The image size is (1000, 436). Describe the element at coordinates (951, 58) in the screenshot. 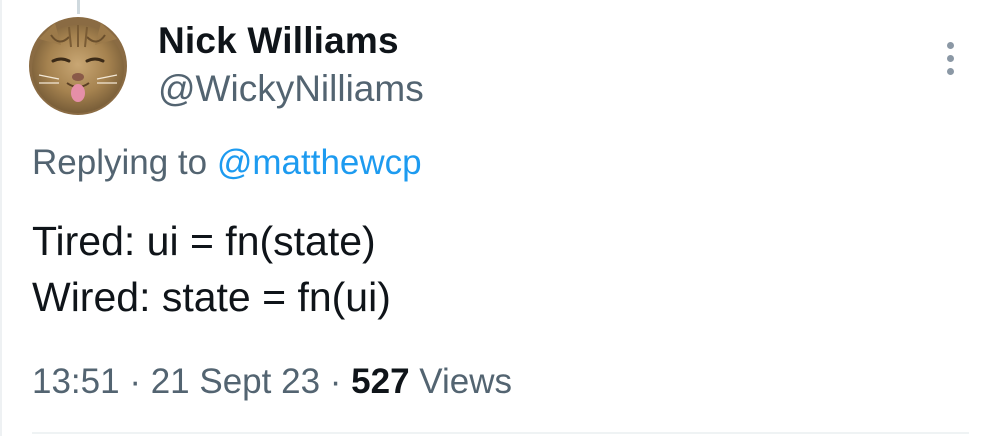

I see `more-vertical-icon` at that location.